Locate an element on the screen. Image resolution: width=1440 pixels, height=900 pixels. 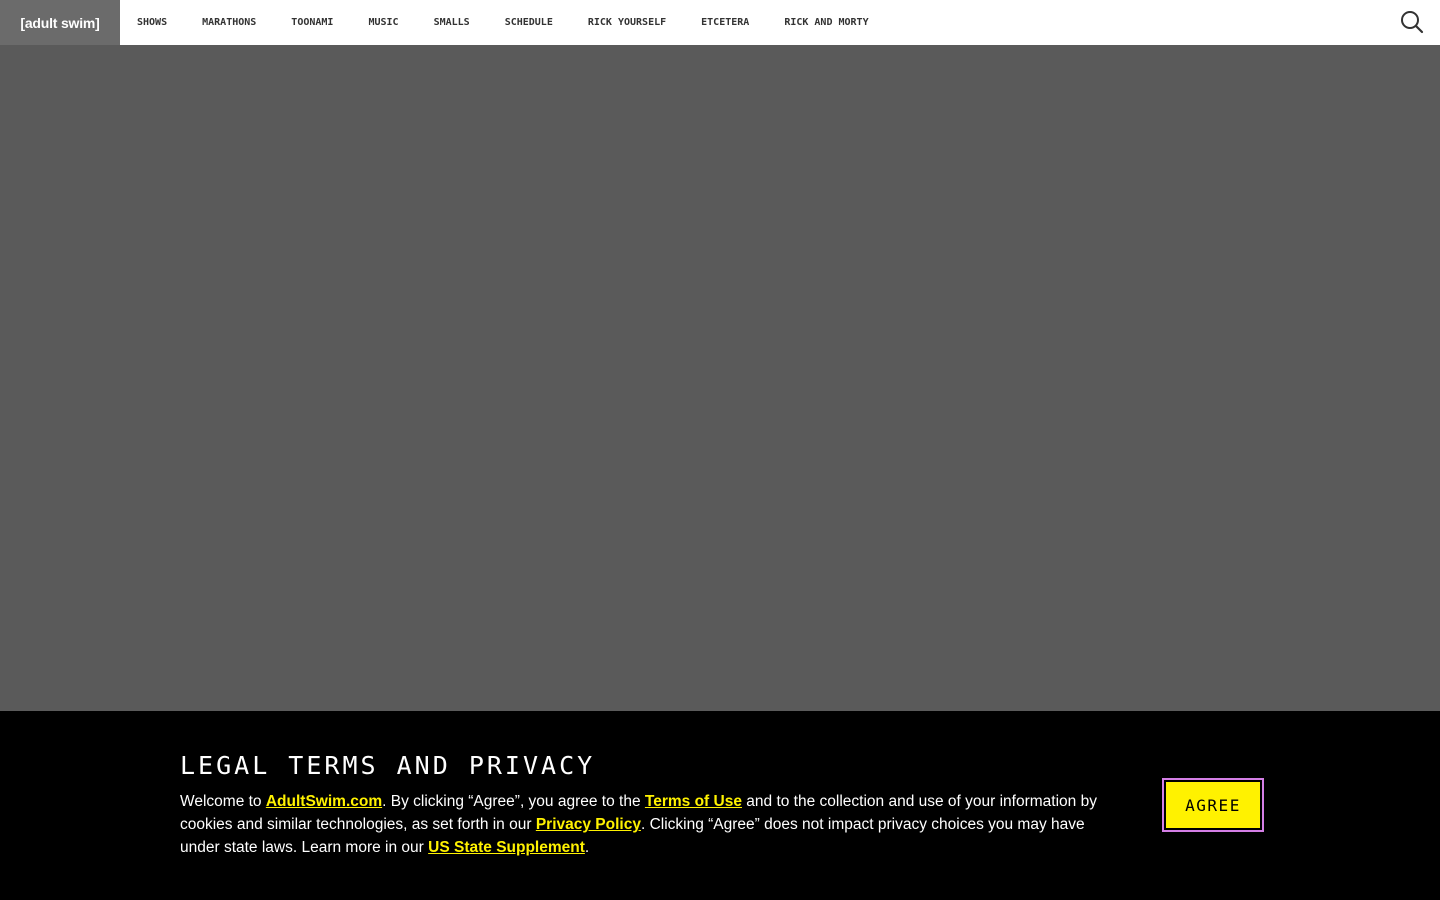
nav-item-schedule: SCHEDULE is located at coordinates (529, 22).